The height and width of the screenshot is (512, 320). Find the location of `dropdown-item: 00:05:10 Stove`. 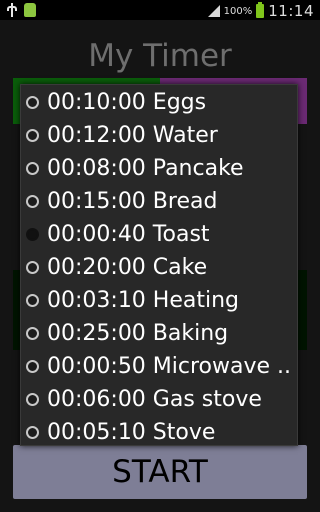

dropdown-item: 00:05:10 Stove is located at coordinates (159, 432).